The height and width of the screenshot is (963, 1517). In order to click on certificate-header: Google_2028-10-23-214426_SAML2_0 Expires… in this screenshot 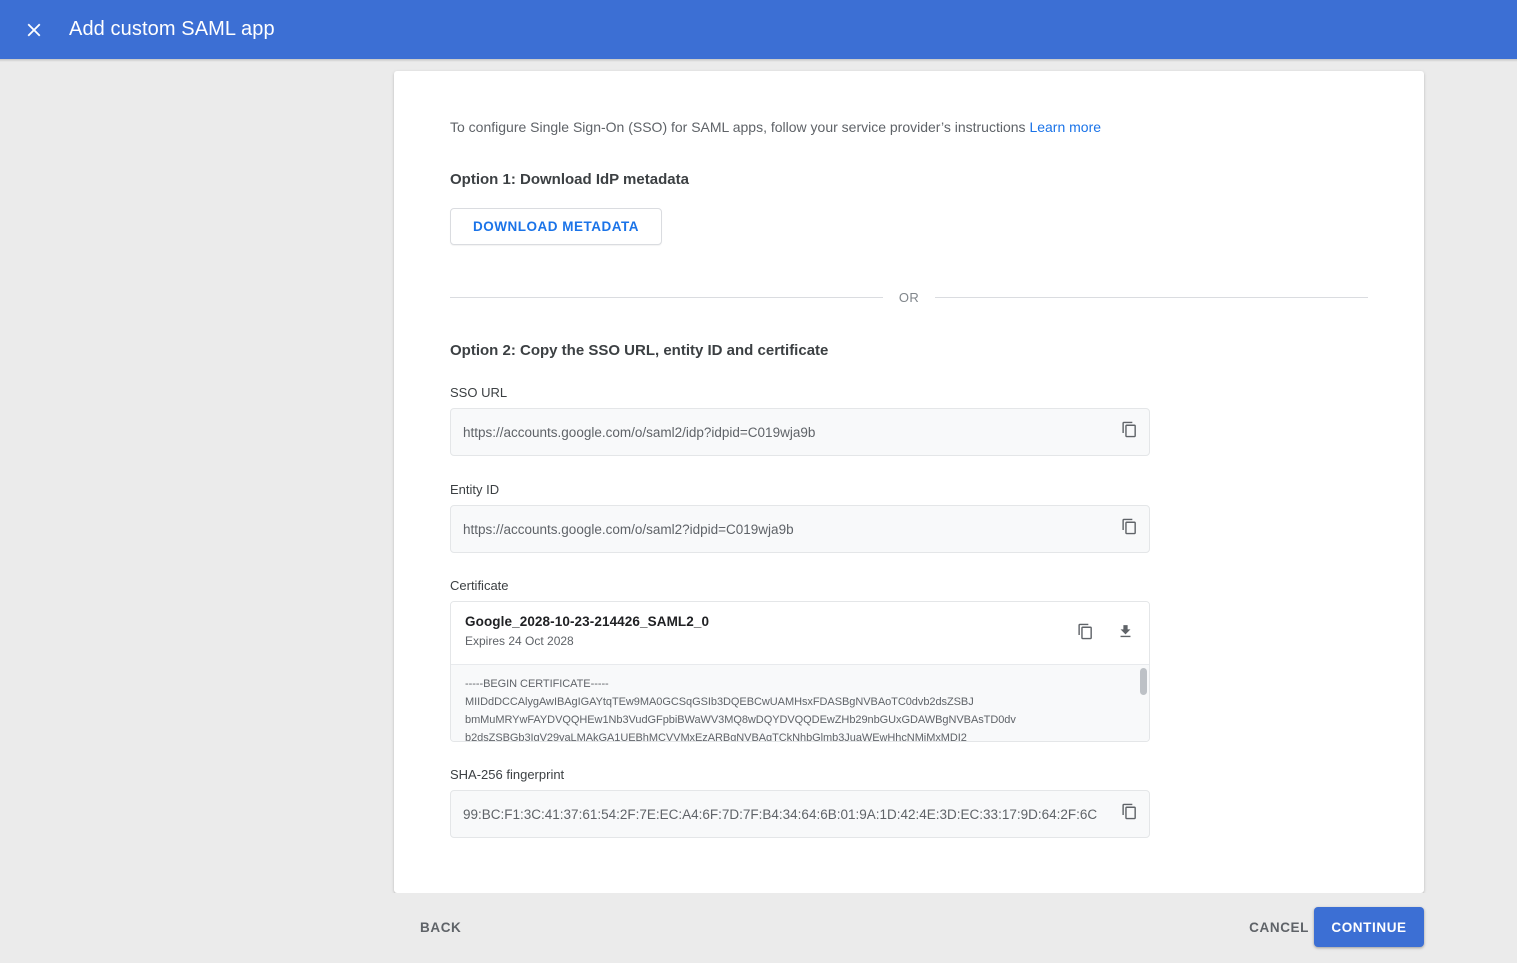, I will do `click(800, 633)`.